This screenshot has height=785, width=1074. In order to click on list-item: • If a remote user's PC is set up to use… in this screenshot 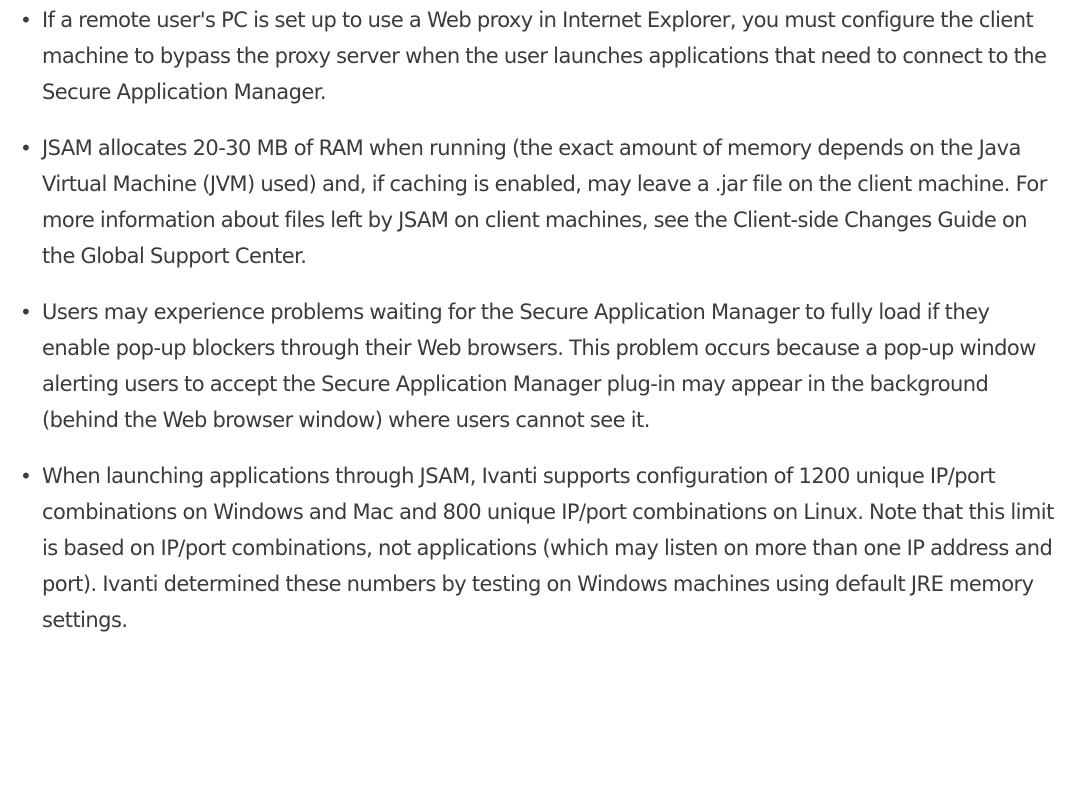, I will do `click(540, 56)`.